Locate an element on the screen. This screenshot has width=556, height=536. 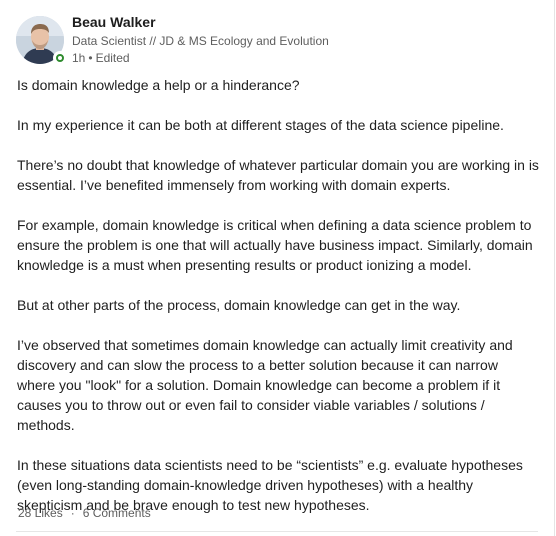
online-status-dot is located at coordinates (60, 58).